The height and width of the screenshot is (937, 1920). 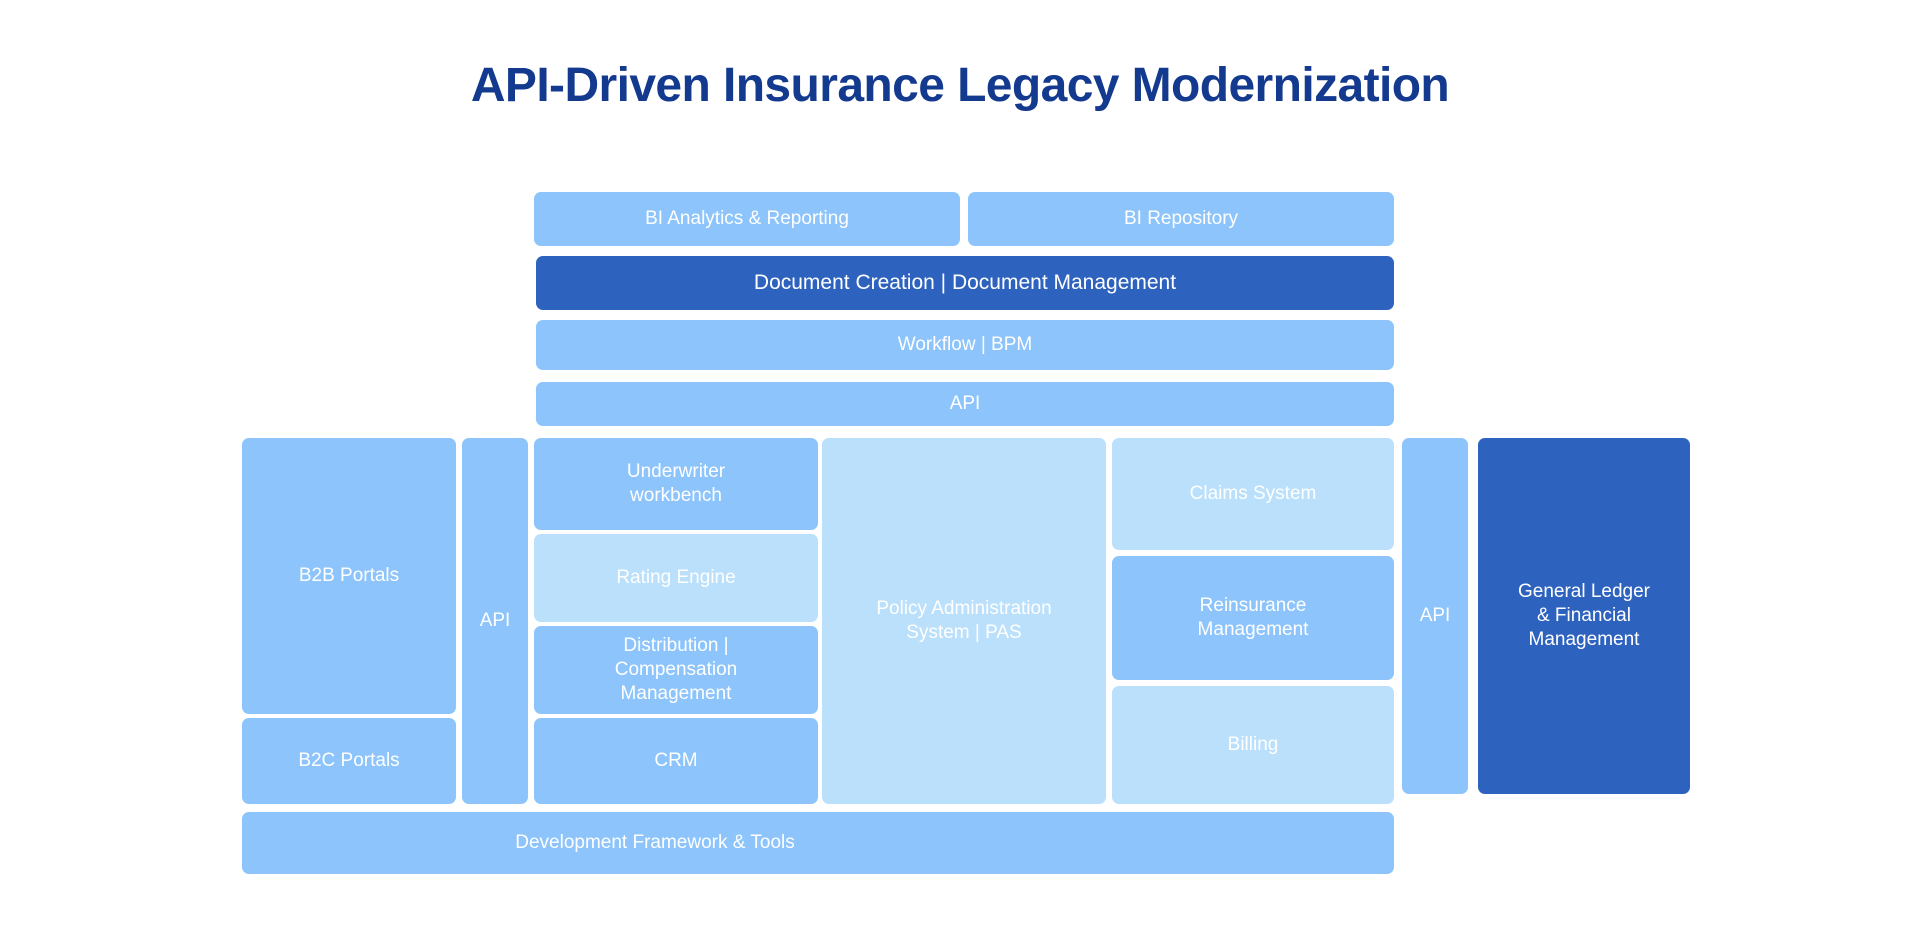 I want to click on node-rating-engine: Rating Engine, so click(x=676, y=578).